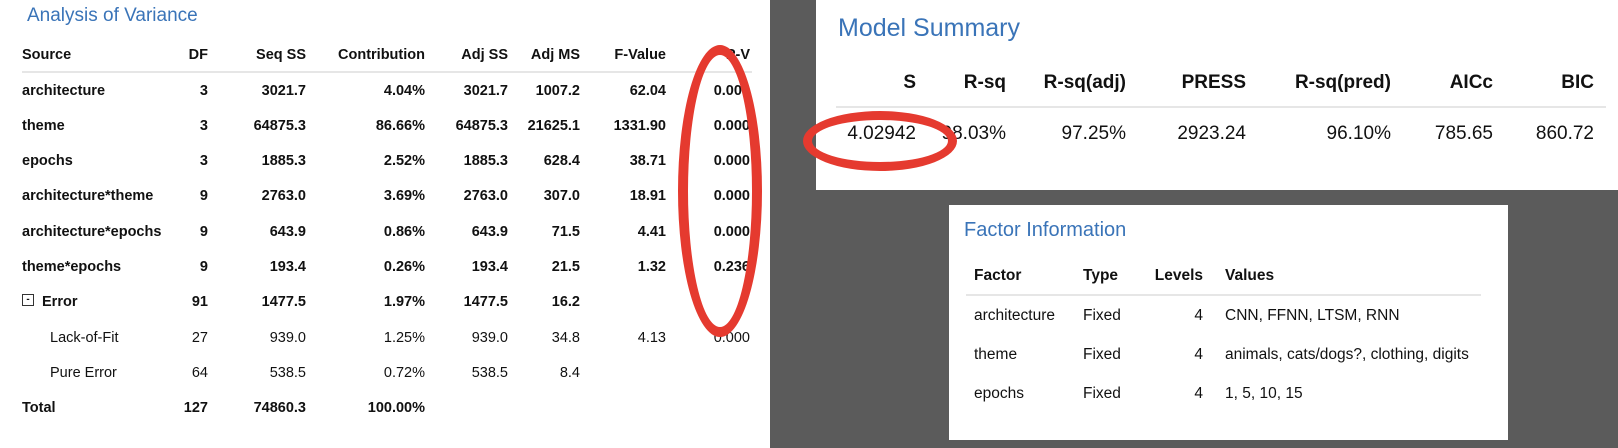 Image resolution: width=1618 pixels, height=448 pixels. Describe the element at coordinates (565, 267) in the screenshot. I see `cell-adj-ms: 21.5` at that location.